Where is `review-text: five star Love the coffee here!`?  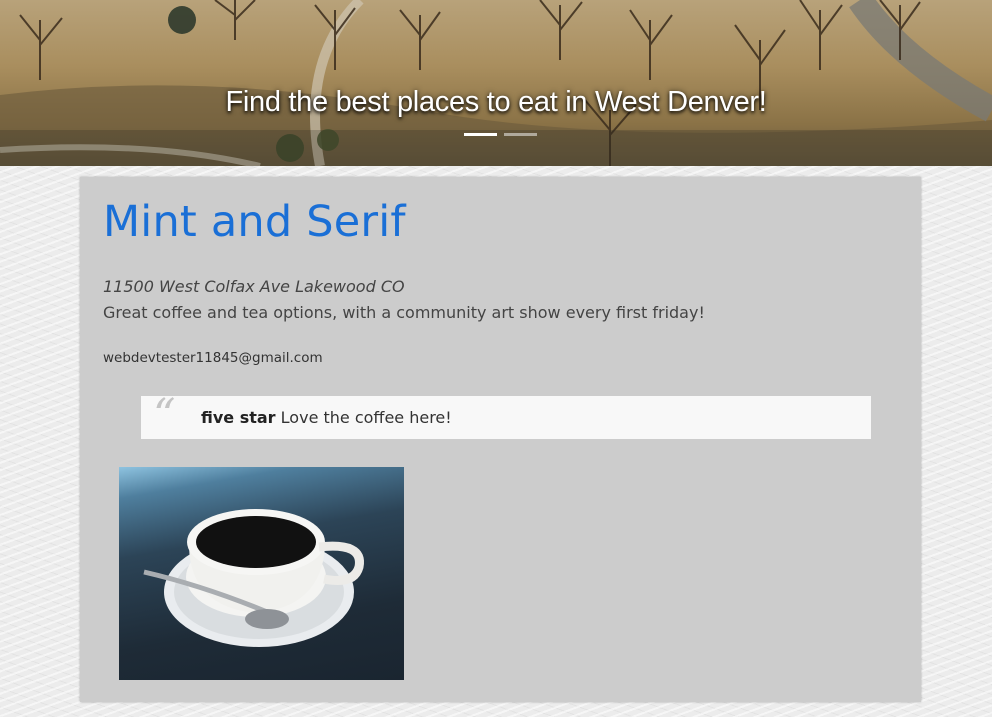 review-text: five star Love the coffee here! is located at coordinates (326, 417).